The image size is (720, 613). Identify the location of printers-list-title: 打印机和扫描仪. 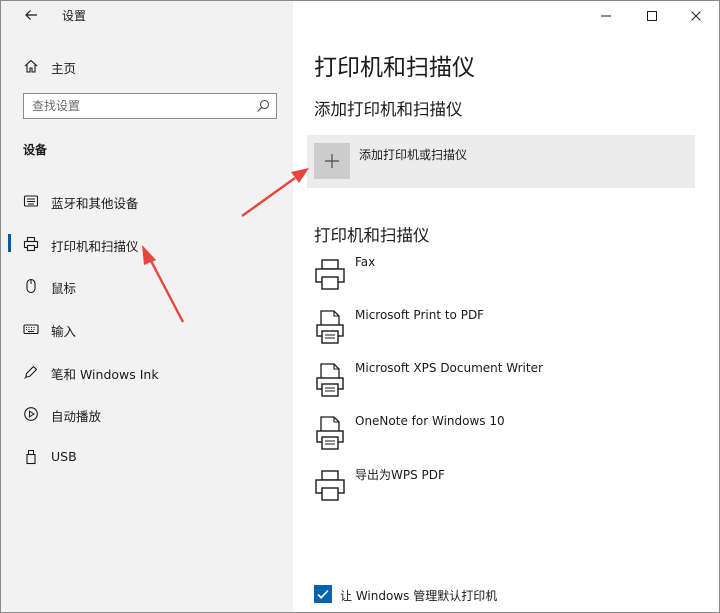
(372, 235).